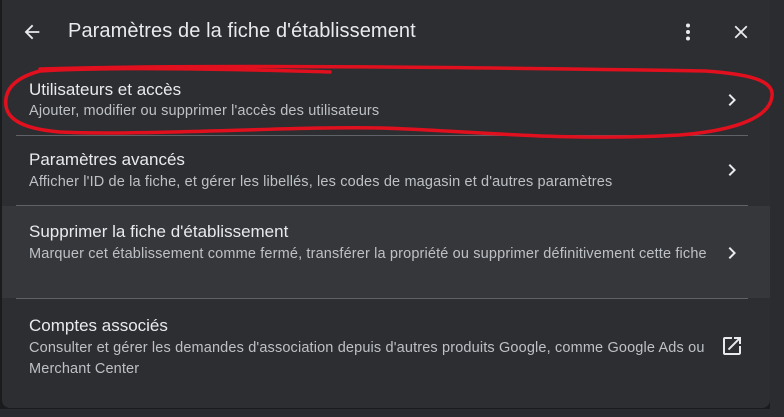 The width and height of the screenshot is (784, 417). What do you see at coordinates (392, 413) in the screenshot?
I see `backdrop-bottom` at bounding box center [392, 413].